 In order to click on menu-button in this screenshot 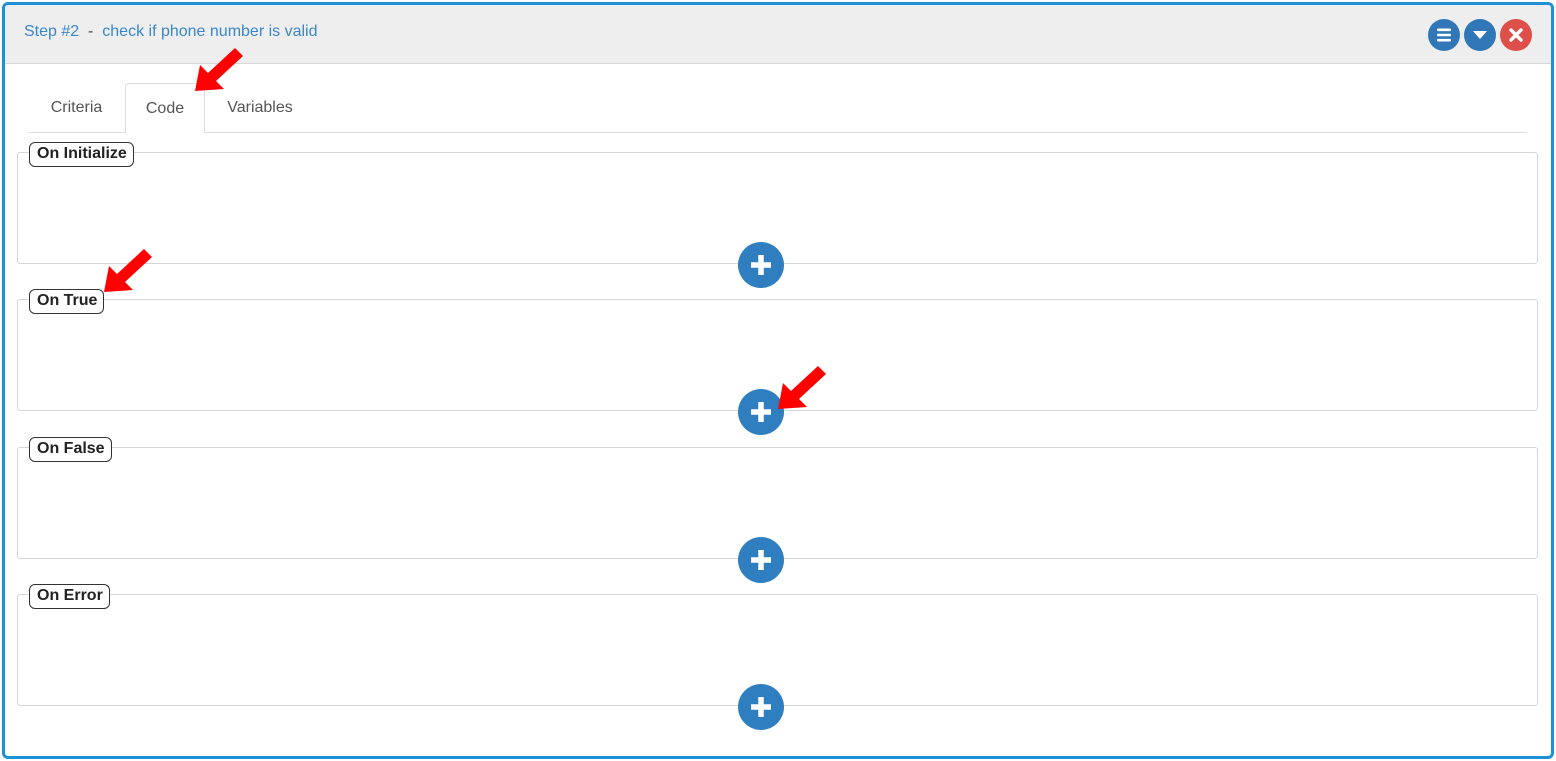, I will do `click(1444, 35)`.